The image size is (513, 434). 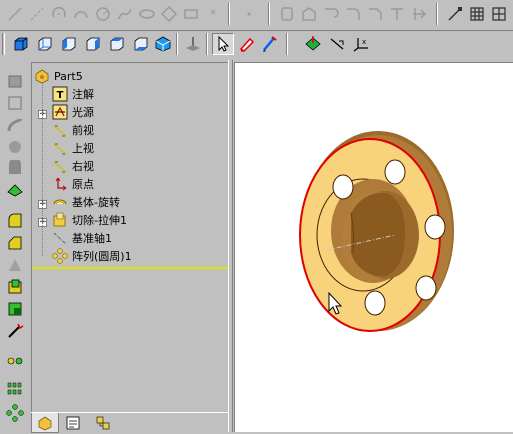 I want to click on right-view-icon, so click(x=93, y=44).